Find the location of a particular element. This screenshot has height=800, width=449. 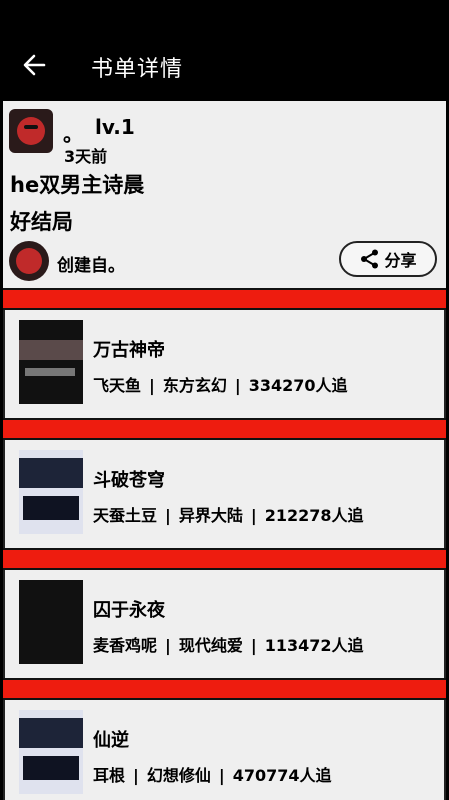

book-meta: 飞天鱼 | 东方玄幻 | 334270人追 is located at coordinates (220, 385).